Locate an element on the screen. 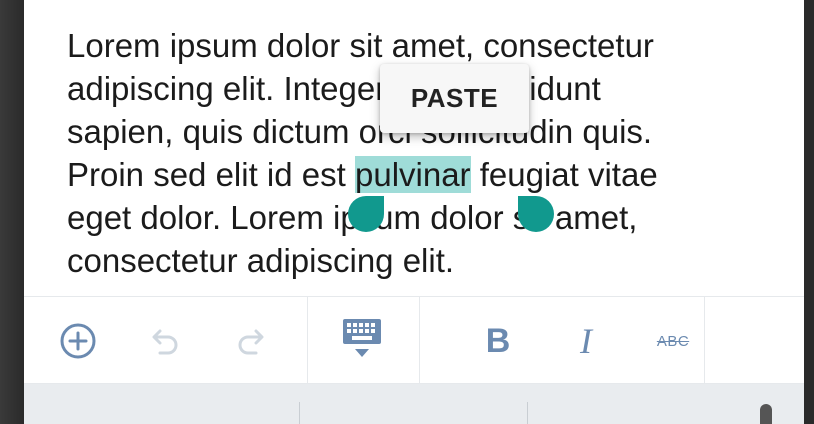 The image size is (814, 424). italic-button: I is located at coordinates (586, 341).